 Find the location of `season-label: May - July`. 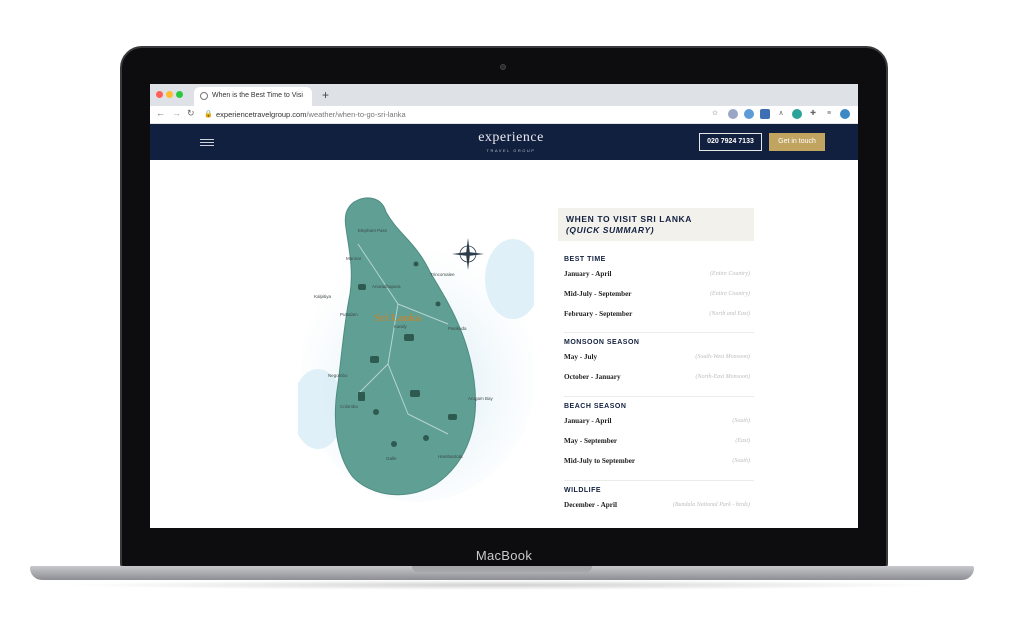

season-label: May - July is located at coordinates (581, 357).